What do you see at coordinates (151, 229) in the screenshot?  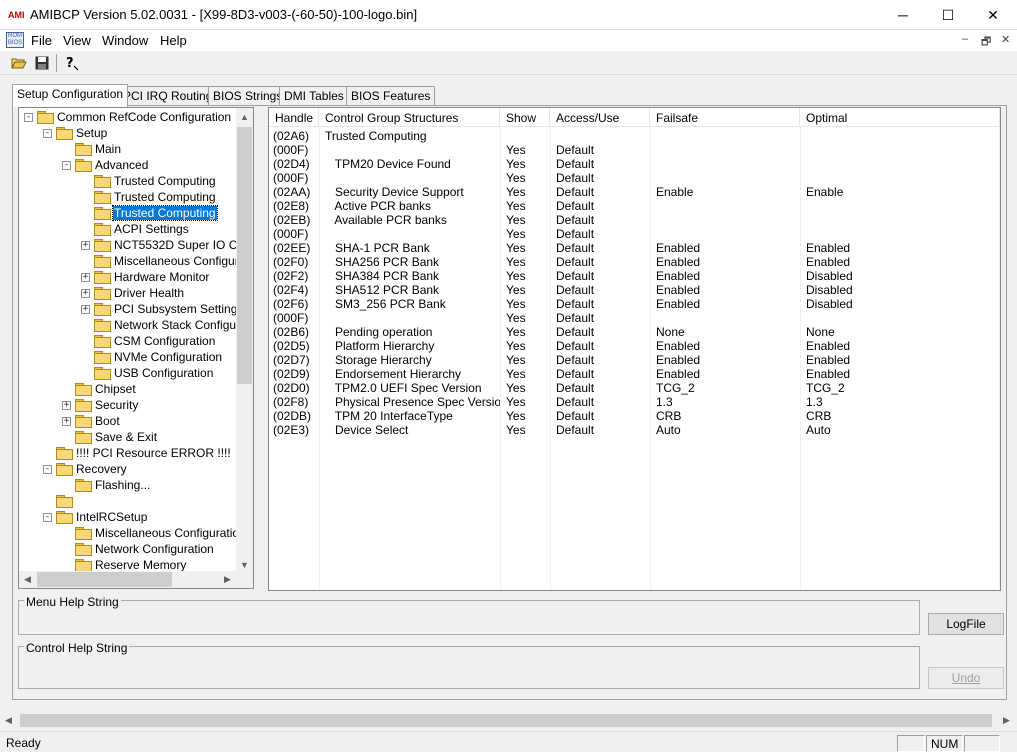 I see `tree-item-label: ACPI Settings` at bounding box center [151, 229].